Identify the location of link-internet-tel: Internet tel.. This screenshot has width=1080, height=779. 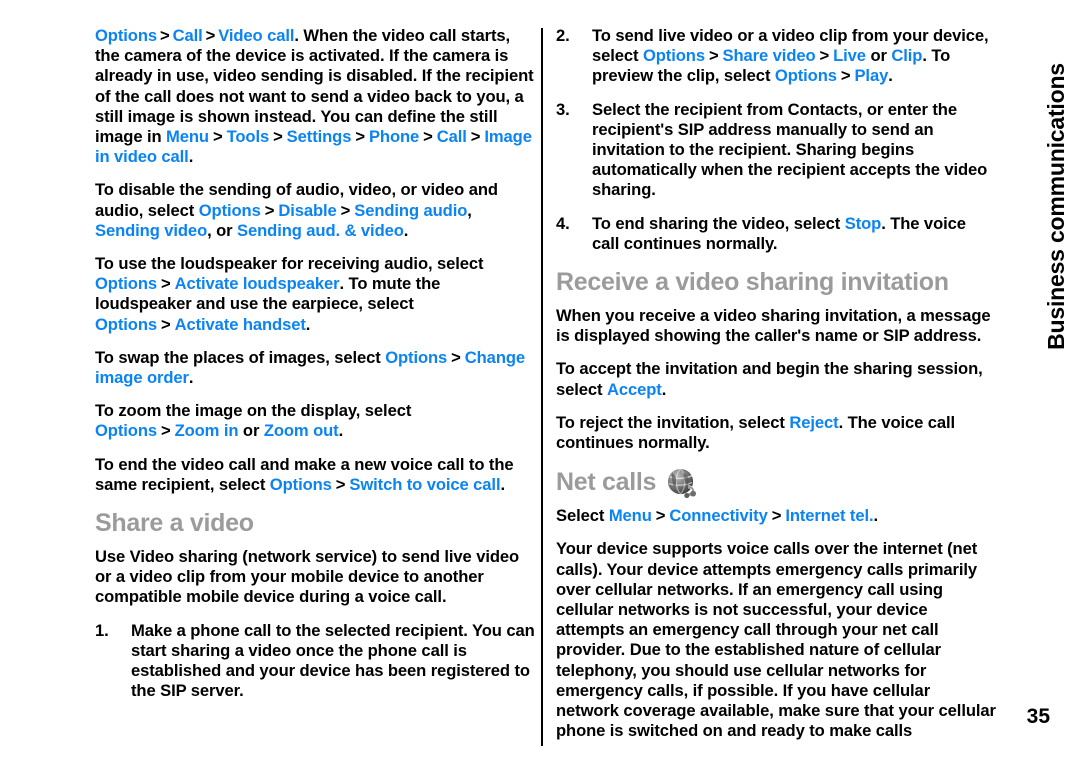
(829, 515).